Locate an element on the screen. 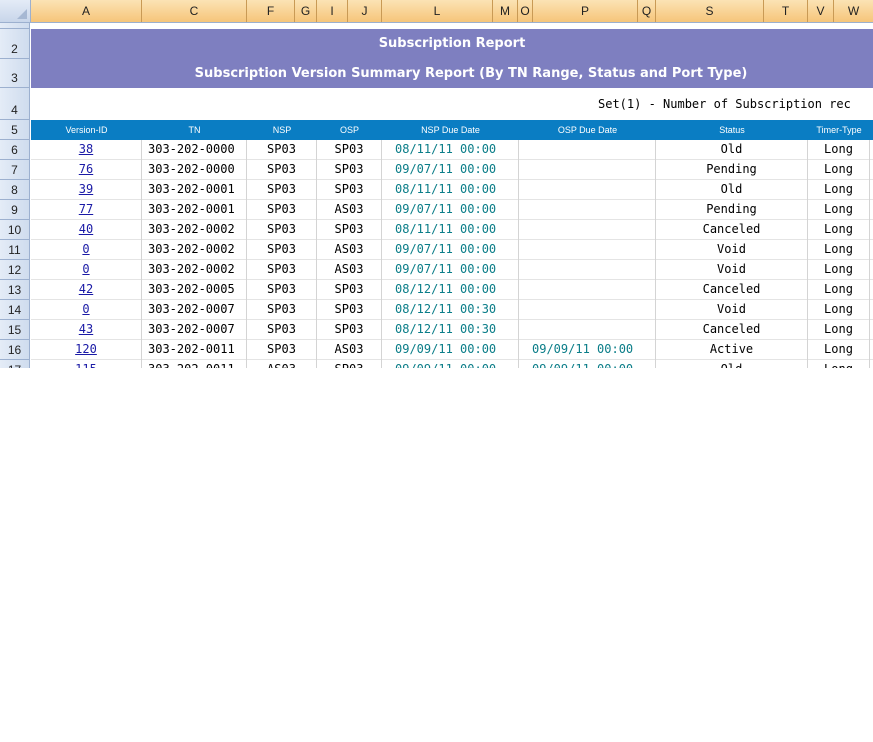 The height and width of the screenshot is (742, 873). row-header-14: 14 is located at coordinates (15, 310).